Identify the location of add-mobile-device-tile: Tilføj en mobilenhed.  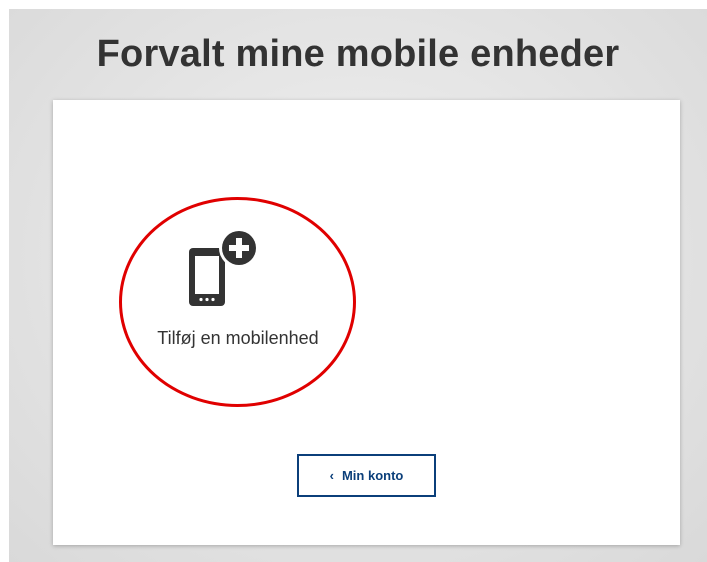
(238, 293).